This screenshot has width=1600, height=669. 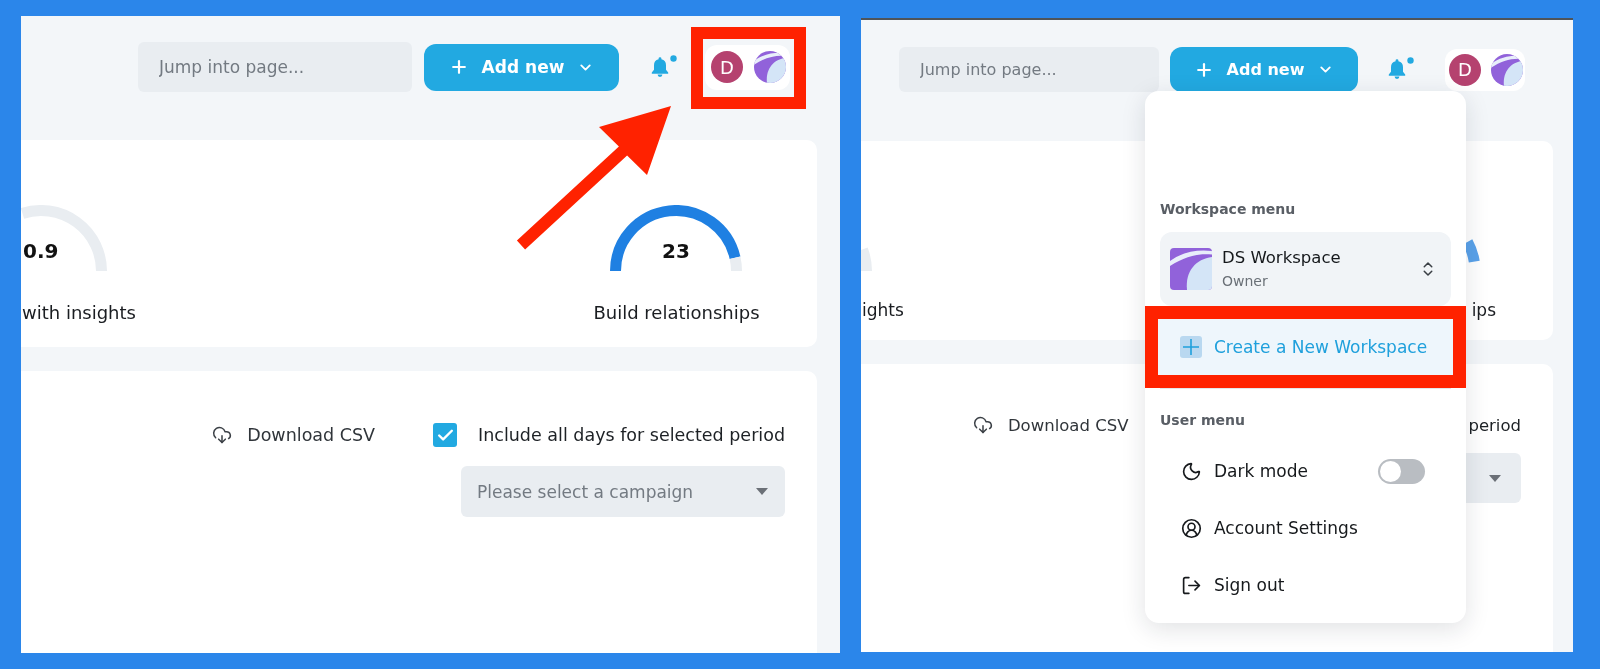 I want to click on checkbox-label: Include all days for selected period, so click(x=631, y=435).